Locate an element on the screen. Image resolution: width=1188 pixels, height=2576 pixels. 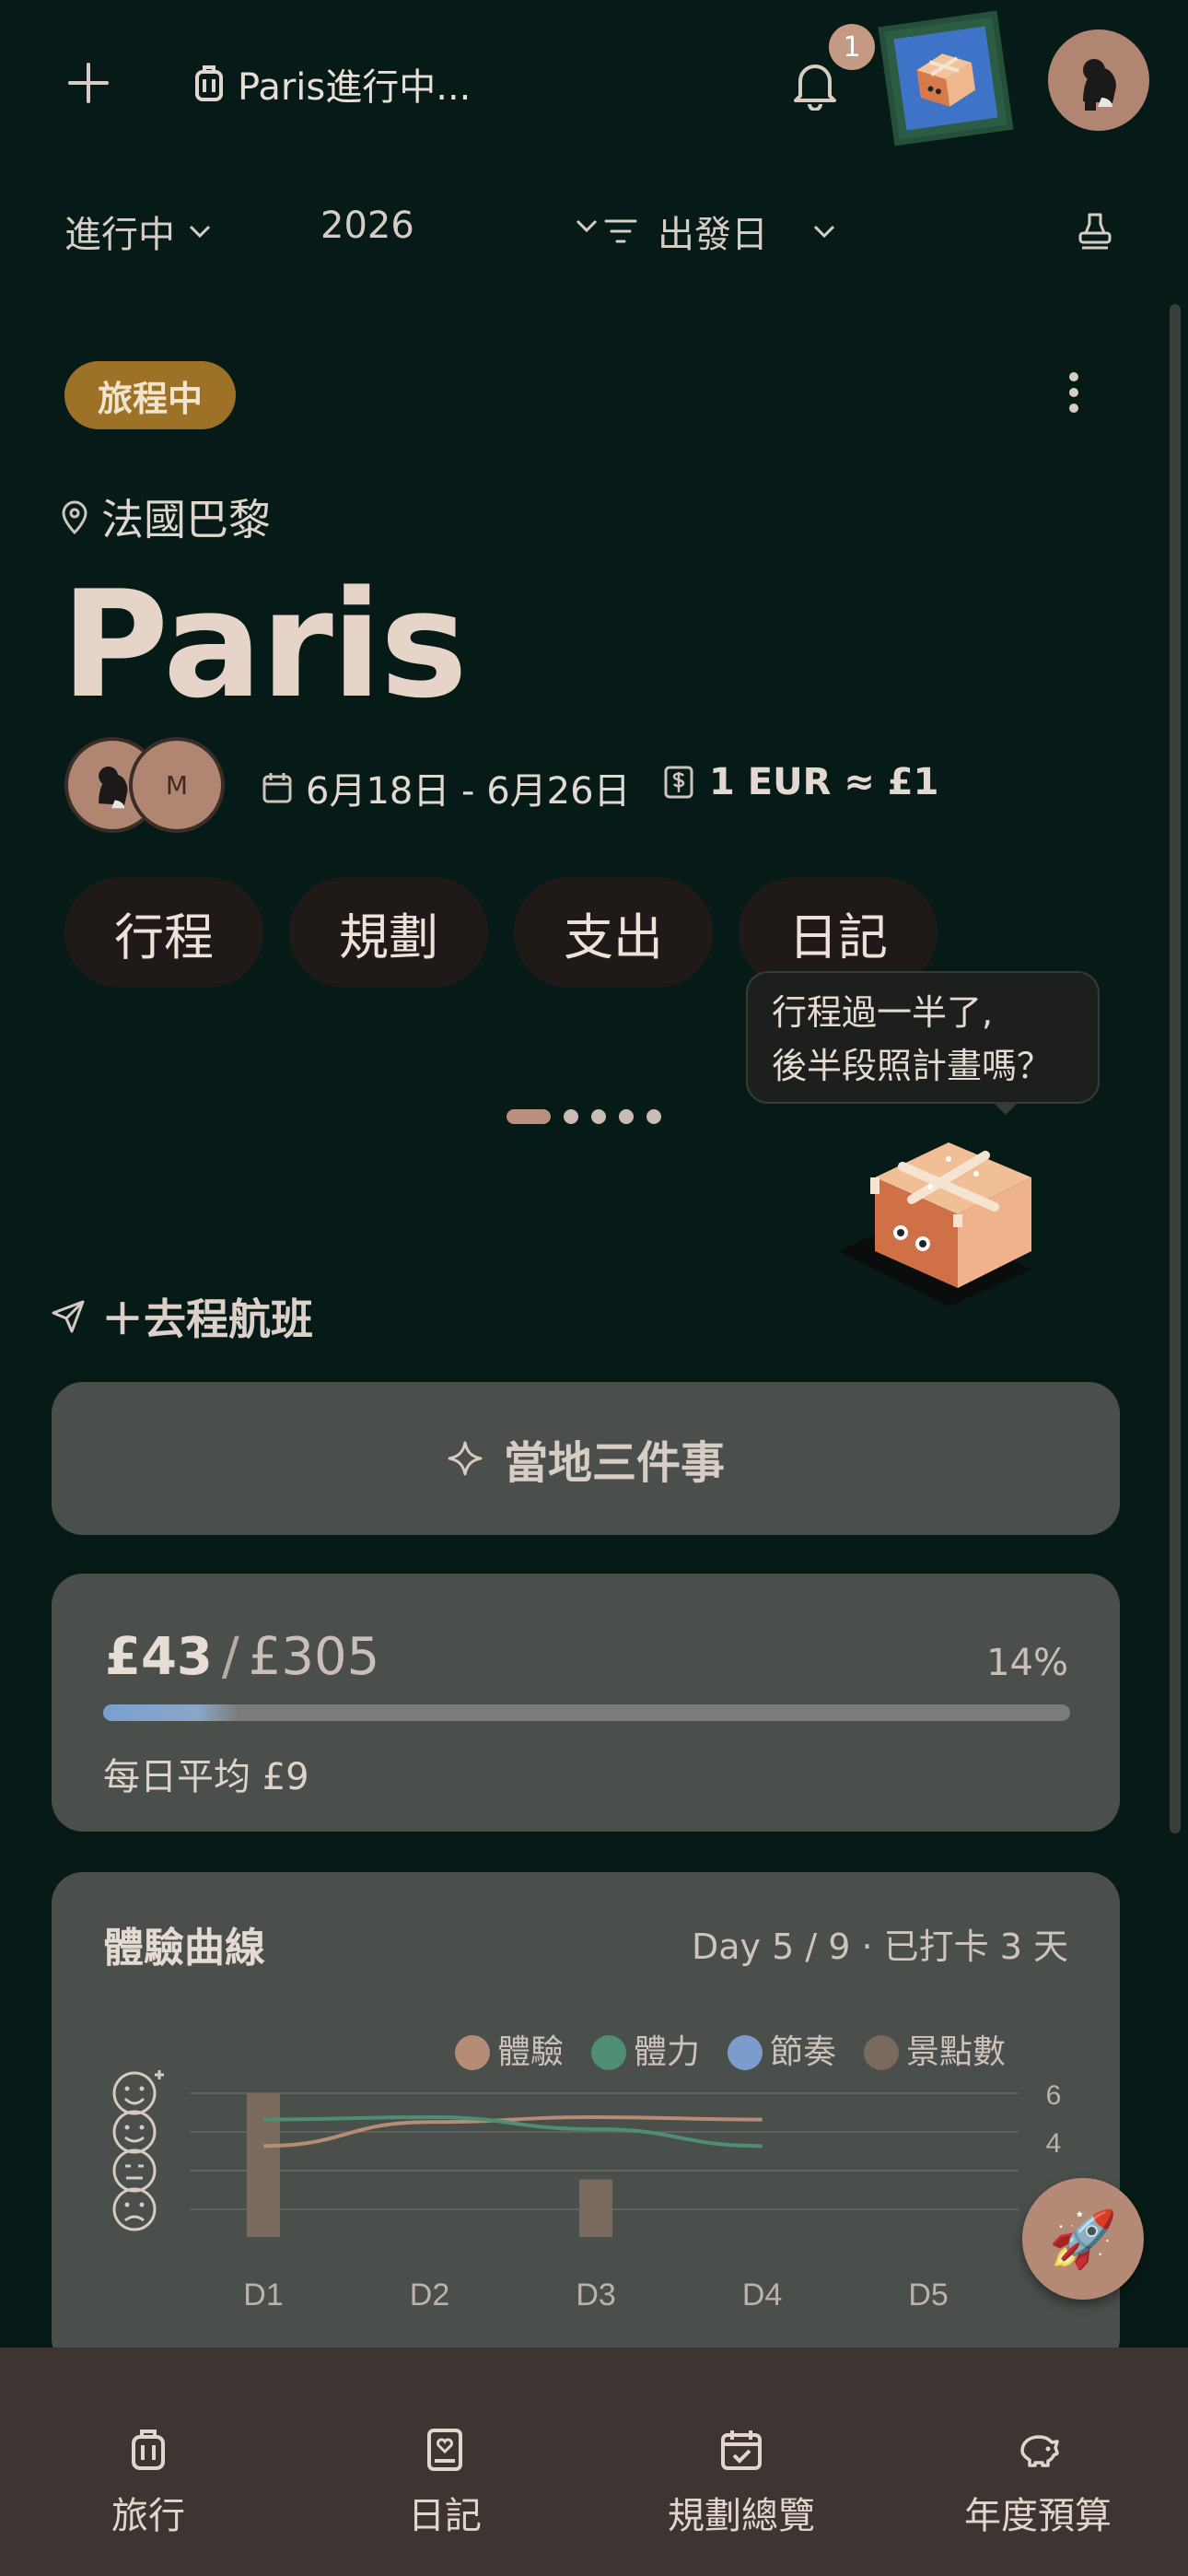
top-bar: Paris進行中... 1 is located at coordinates (594, 87).